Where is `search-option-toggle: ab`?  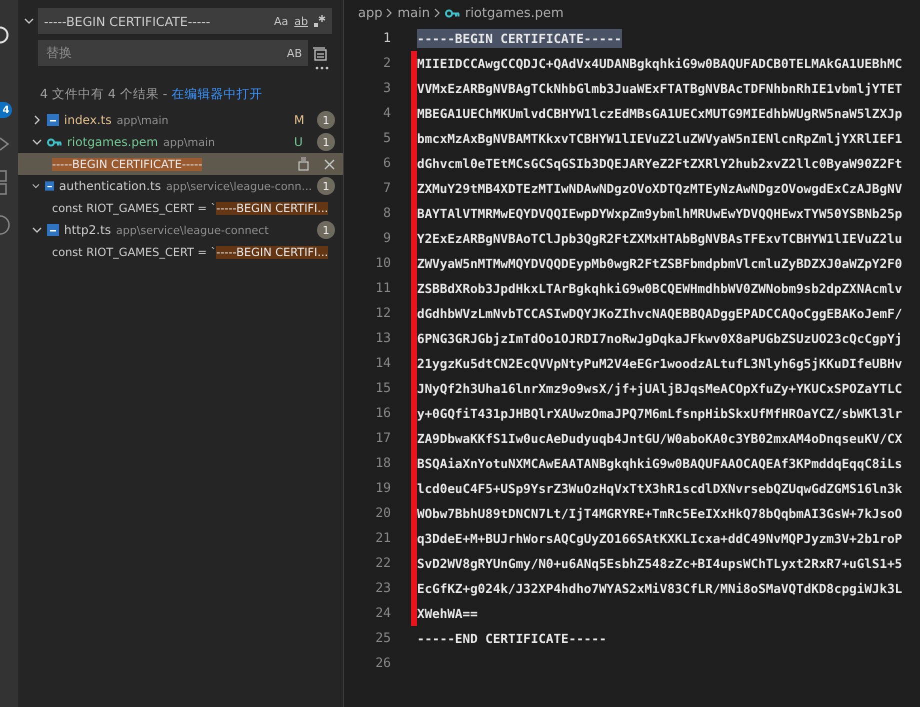 search-option-toggle: ab is located at coordinates (301, 21).